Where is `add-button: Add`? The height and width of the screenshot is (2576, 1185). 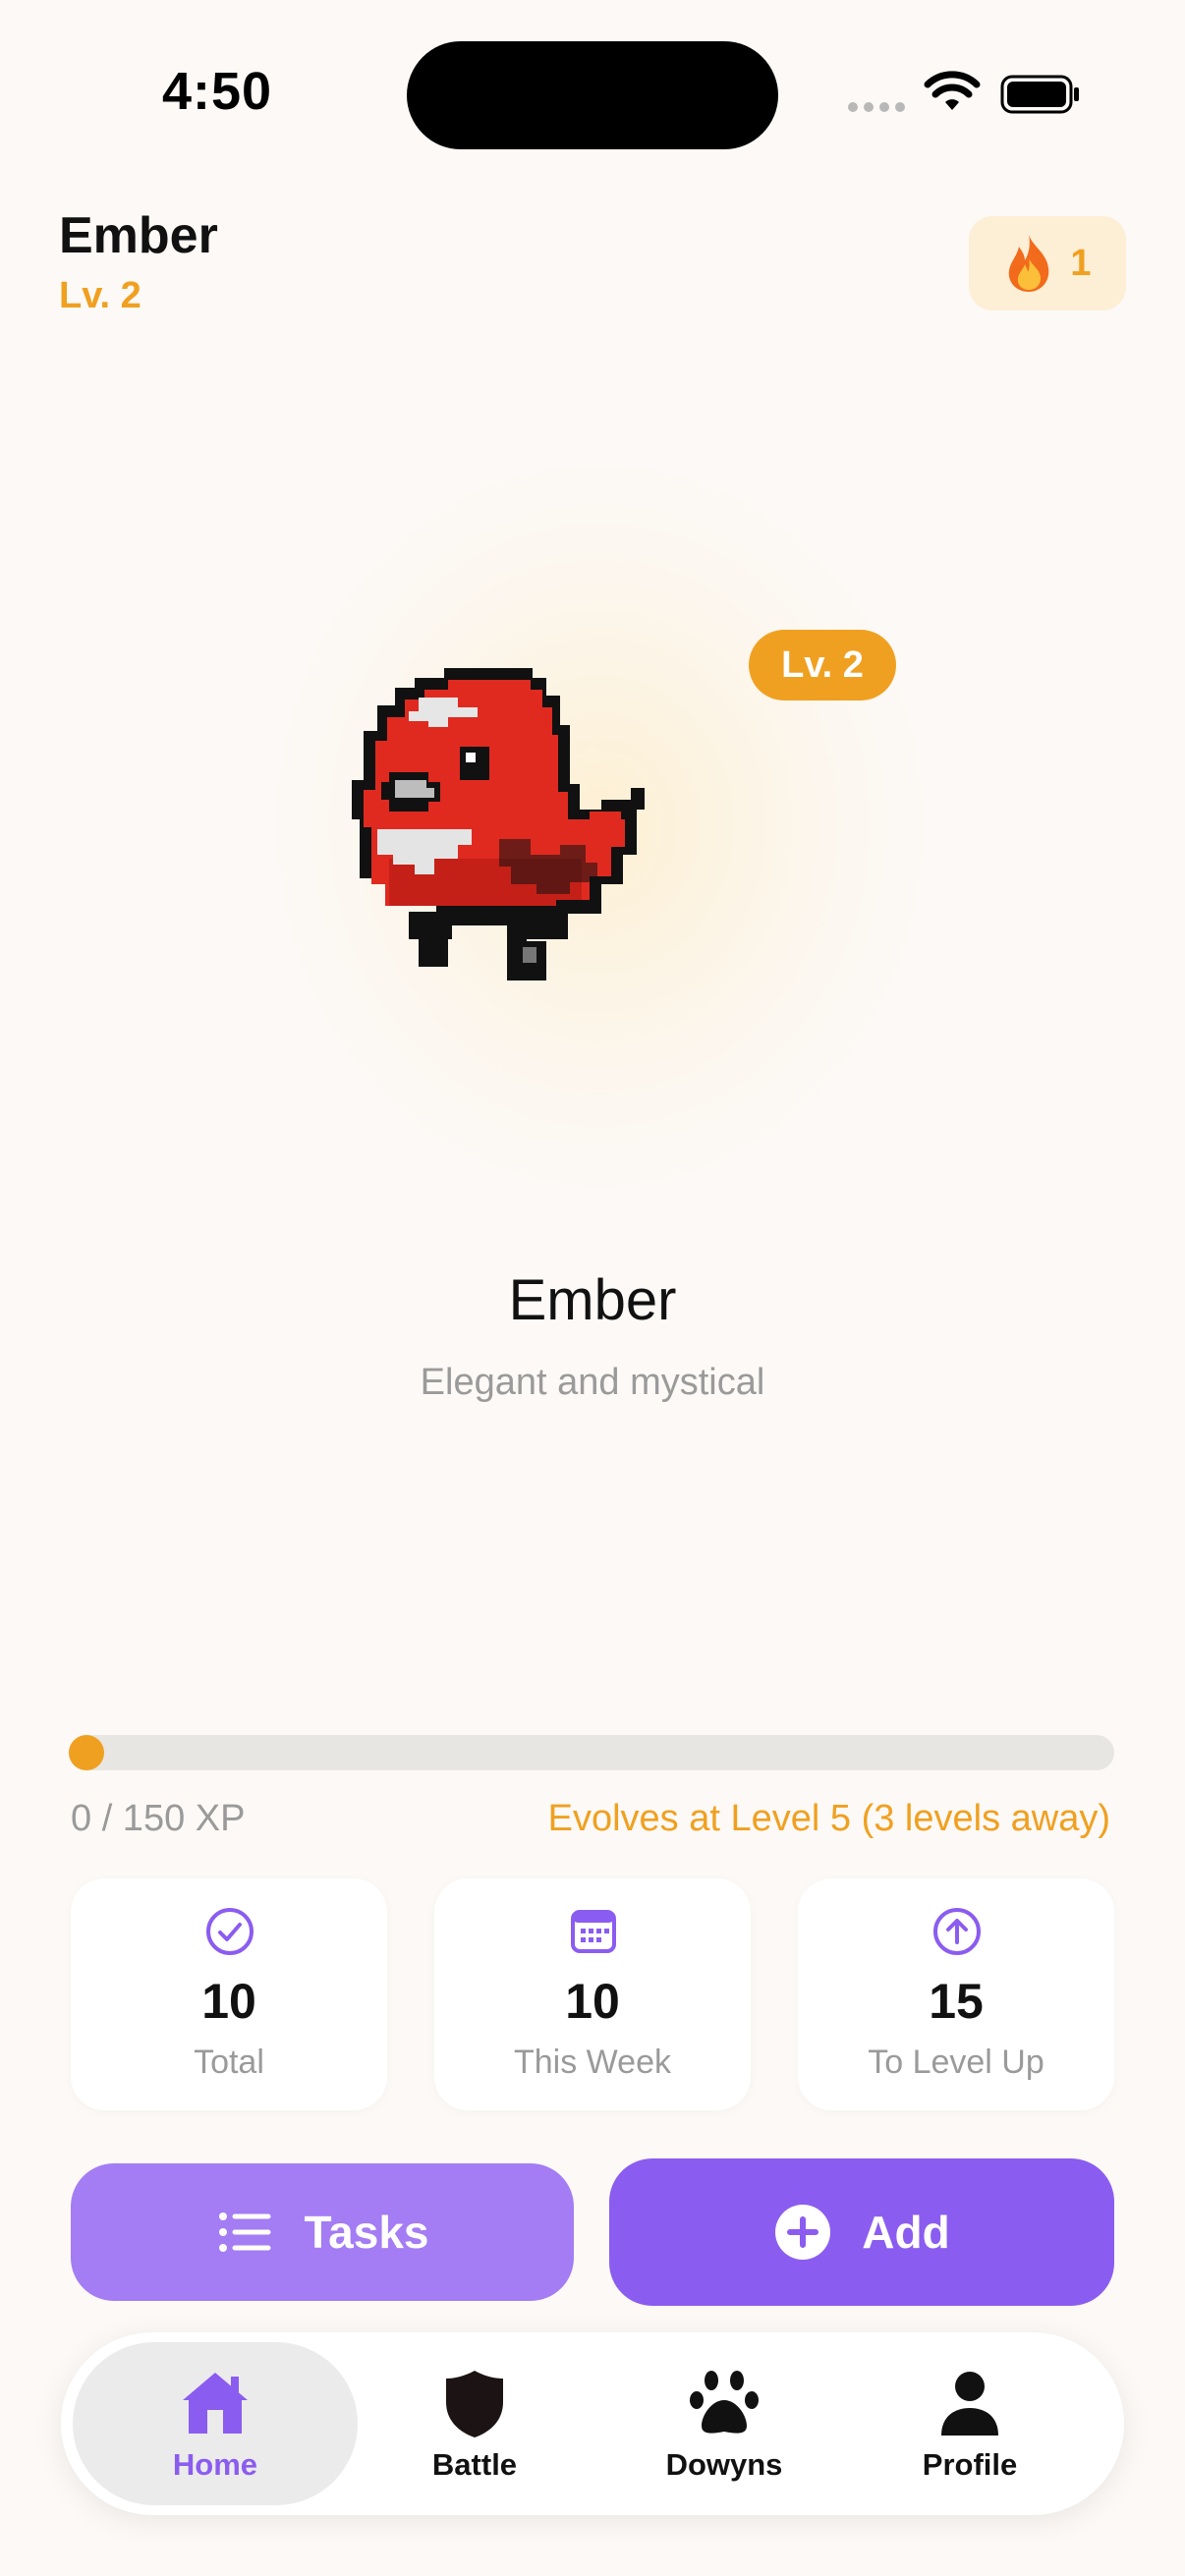
add-button: Add is located at coordinates (862, 2232).